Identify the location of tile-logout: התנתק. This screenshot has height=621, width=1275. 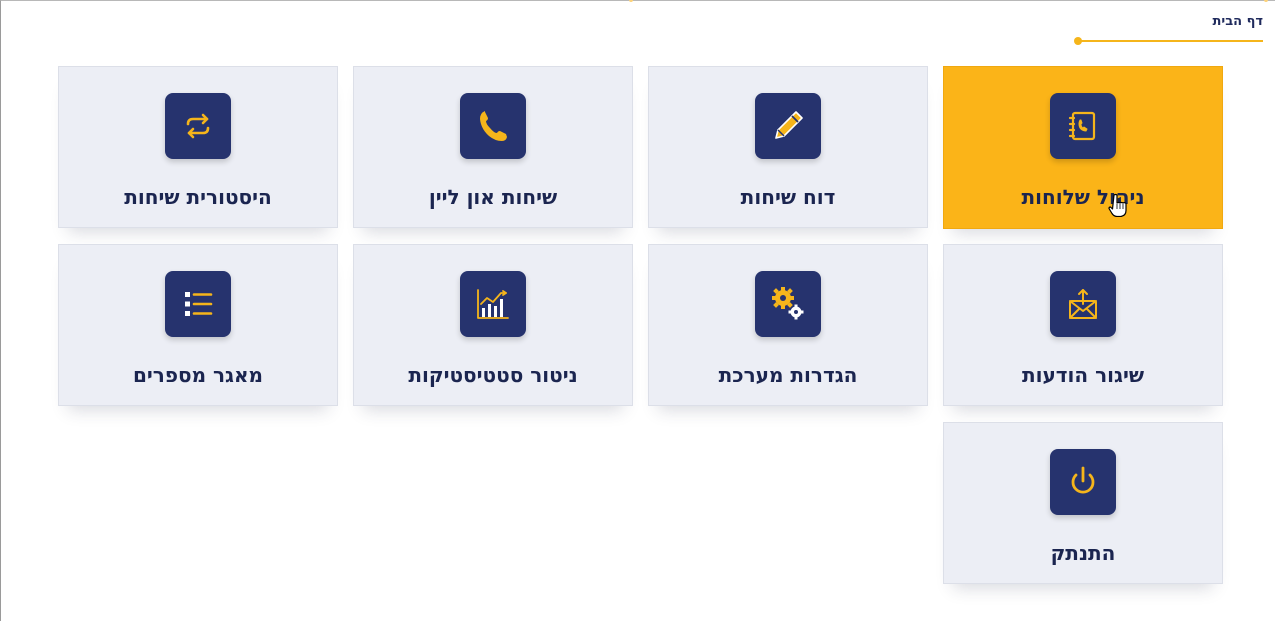
(1083, 503).